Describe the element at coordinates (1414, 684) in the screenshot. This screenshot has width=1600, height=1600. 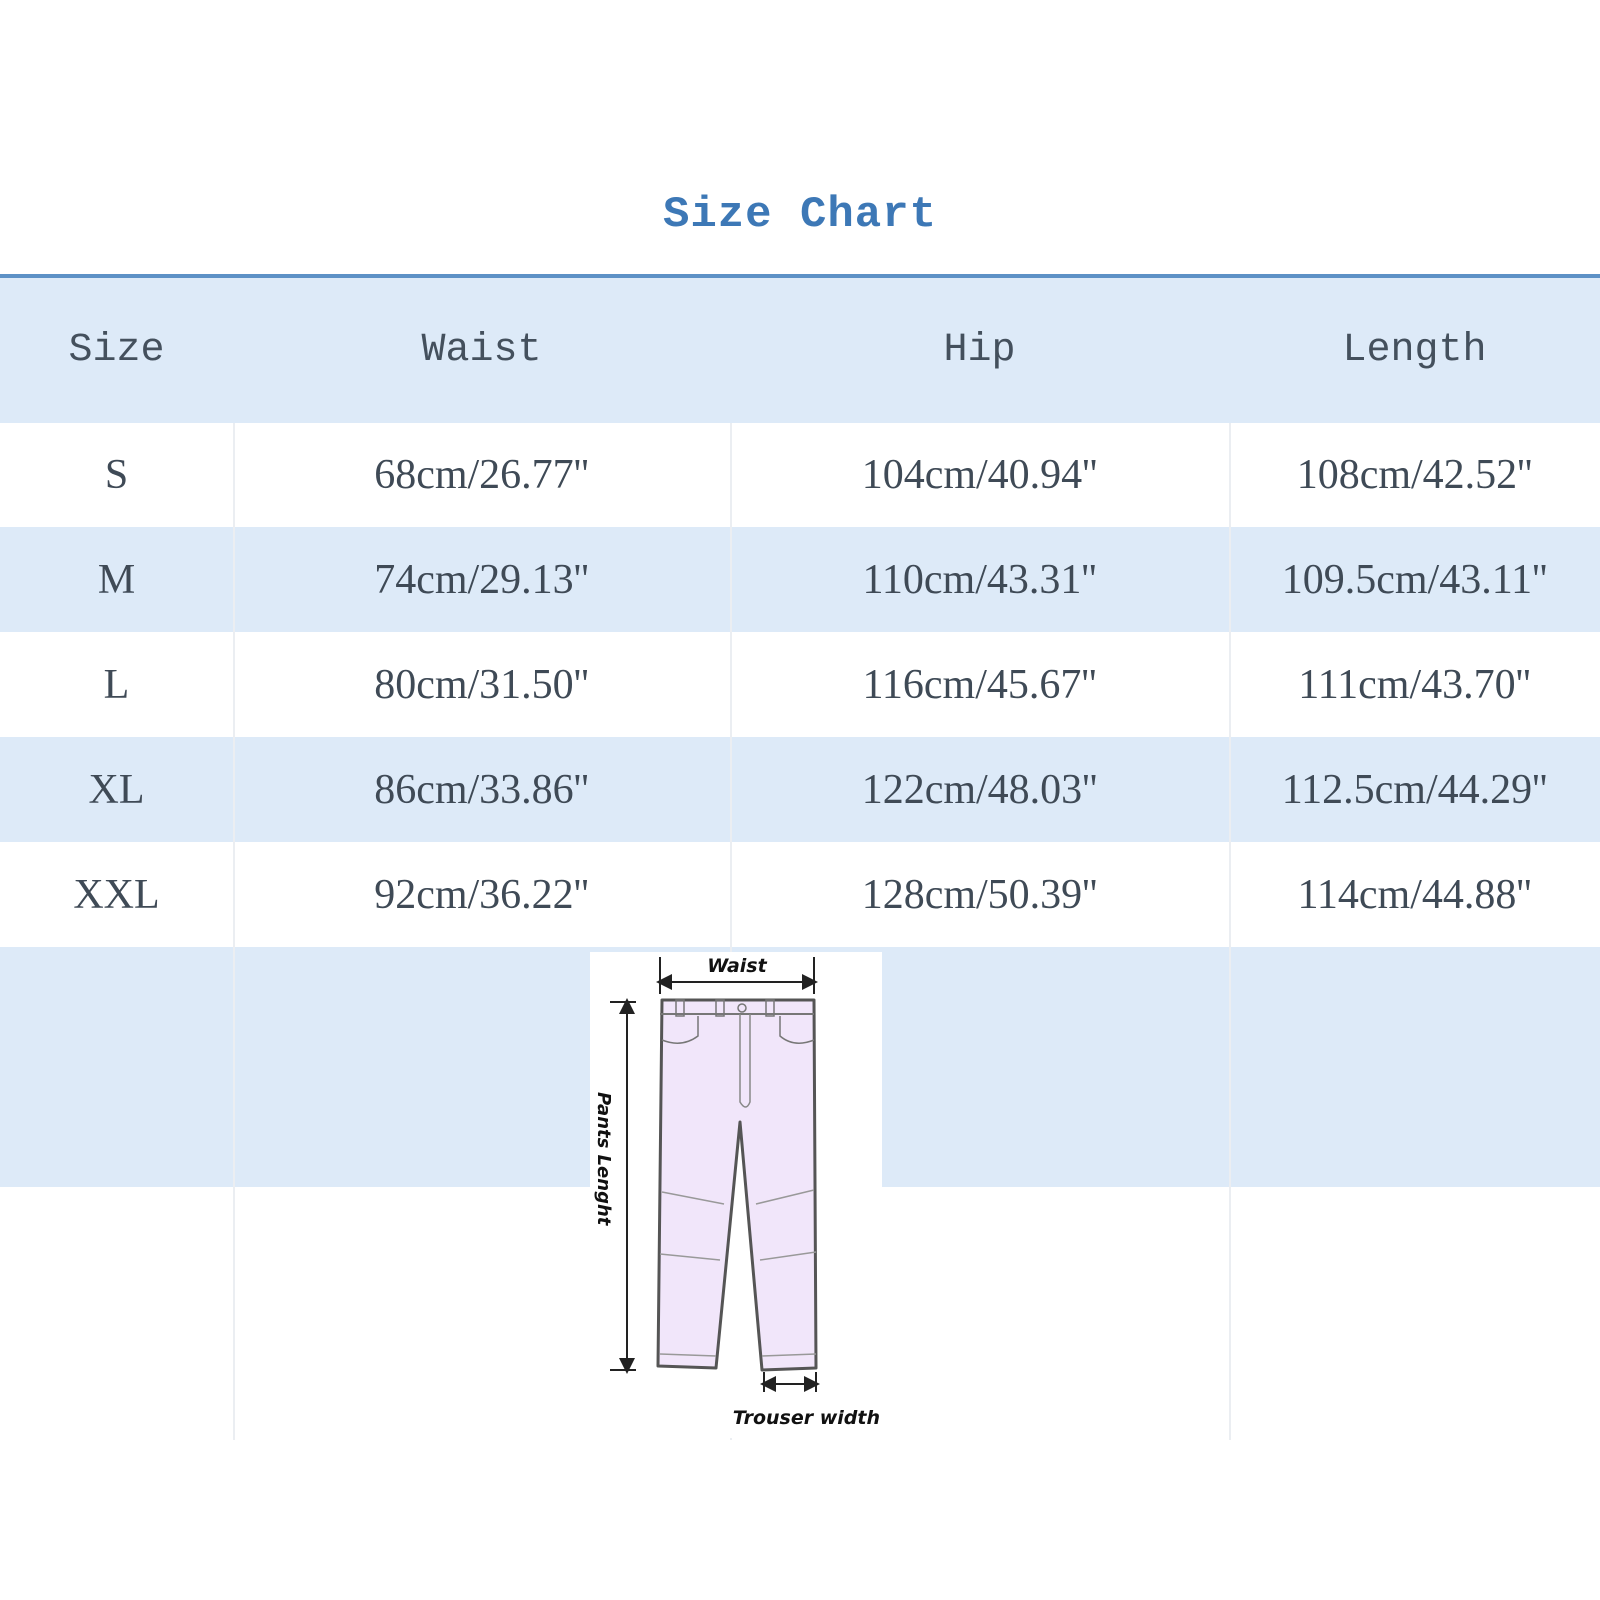
I see `length-cell: 111cm/43.70''` at that location.